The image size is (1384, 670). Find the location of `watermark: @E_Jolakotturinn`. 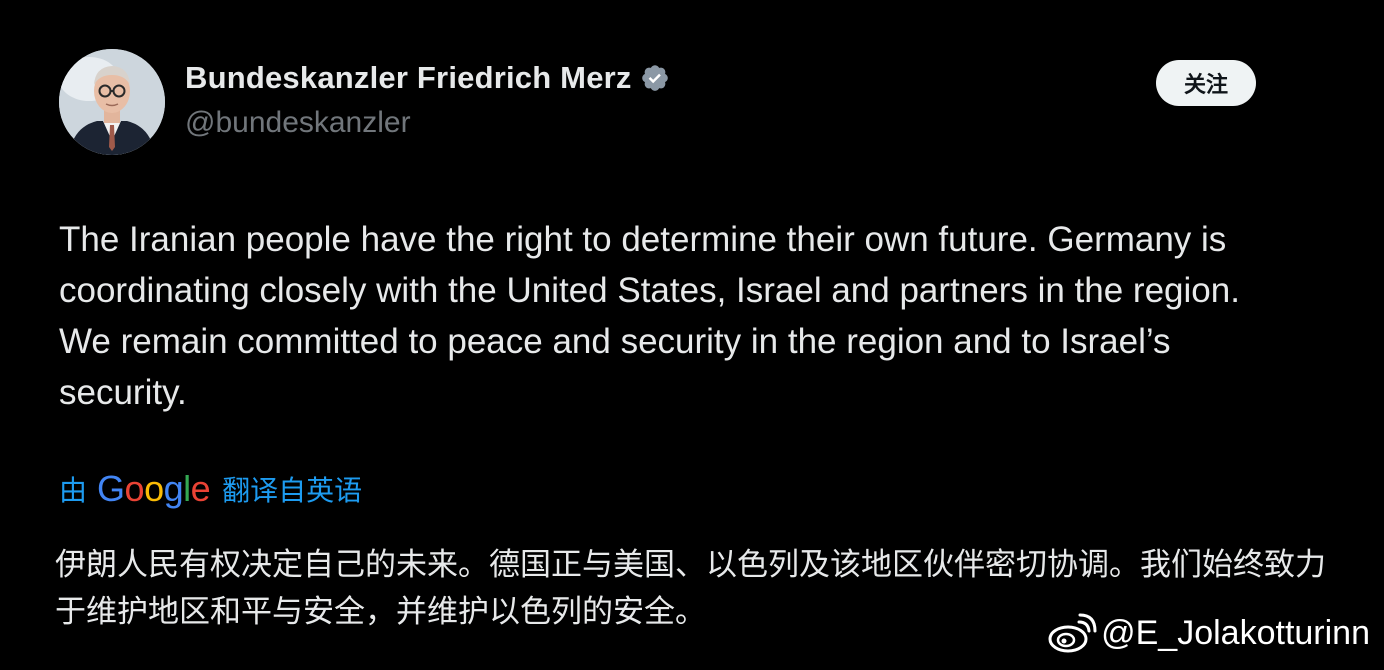

watermark: @E_Jolakotturinn is located at coordinates (1208, 633).